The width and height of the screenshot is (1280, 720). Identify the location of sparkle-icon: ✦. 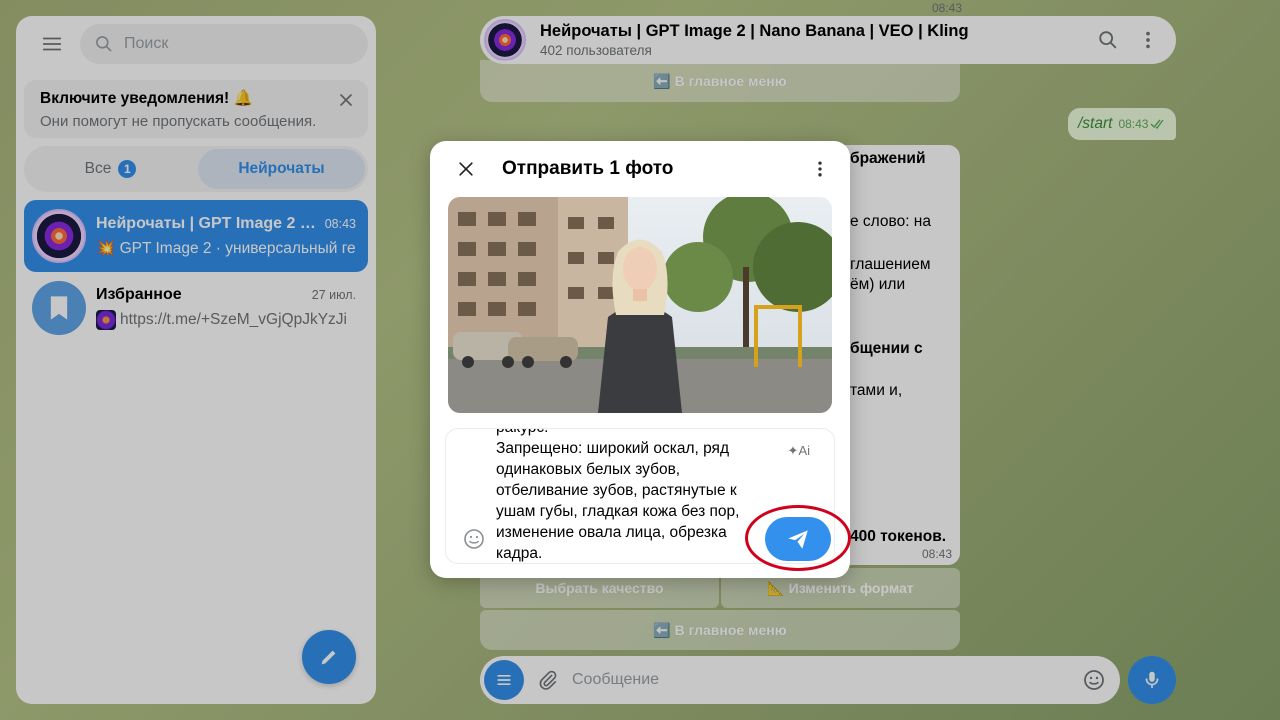
(793, 450).